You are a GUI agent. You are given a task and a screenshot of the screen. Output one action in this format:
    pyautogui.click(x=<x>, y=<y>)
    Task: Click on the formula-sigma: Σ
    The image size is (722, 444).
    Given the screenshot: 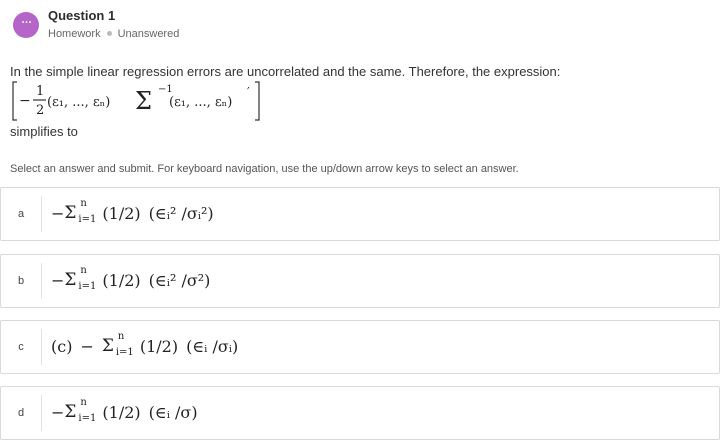 What is the action you would take?
    pyautogui.click(x=143, y=101)
    